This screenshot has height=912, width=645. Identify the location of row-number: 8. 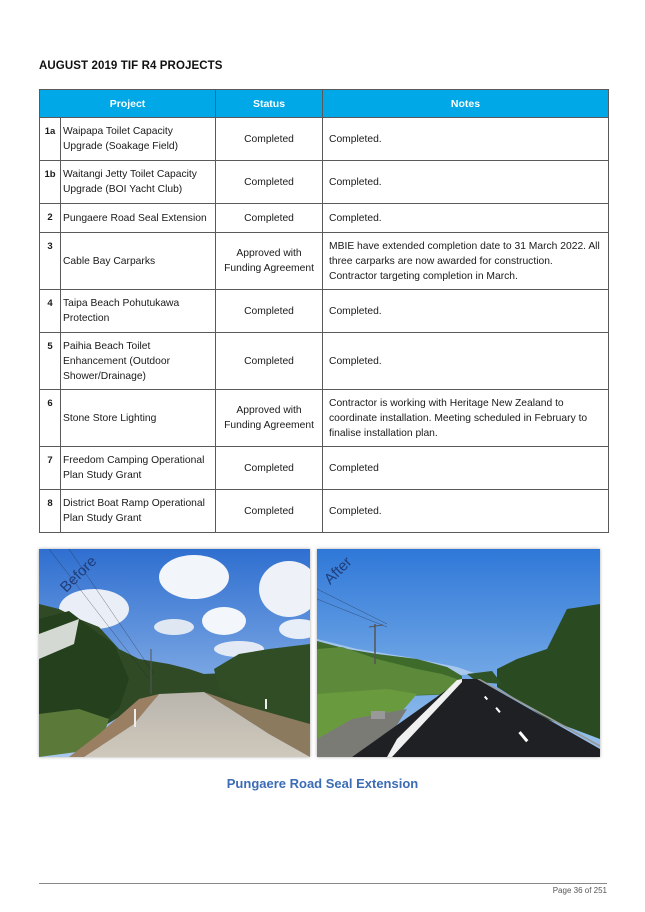
(50, 511).